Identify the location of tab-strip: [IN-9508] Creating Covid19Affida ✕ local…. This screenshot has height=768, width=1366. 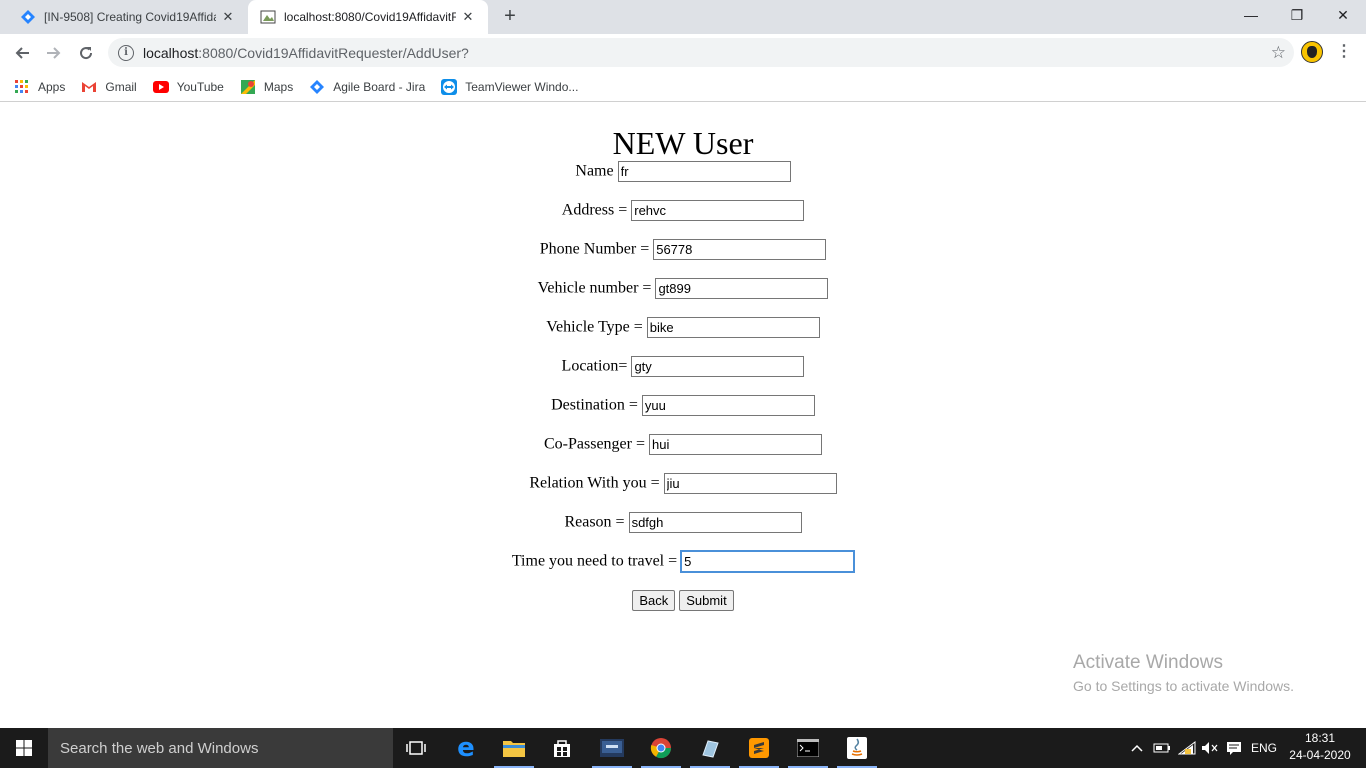
(683, 17).